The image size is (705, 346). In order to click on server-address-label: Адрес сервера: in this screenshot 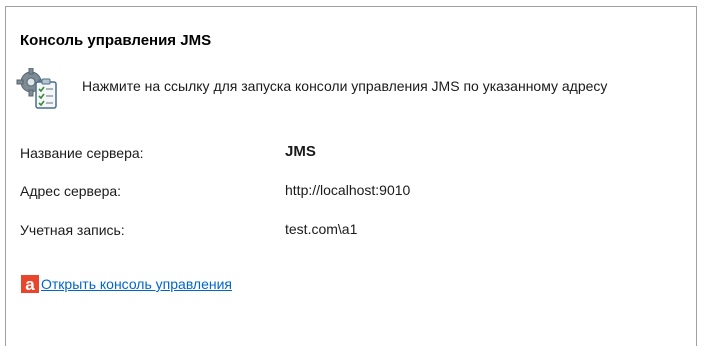, I will do `click(71, 191)`.